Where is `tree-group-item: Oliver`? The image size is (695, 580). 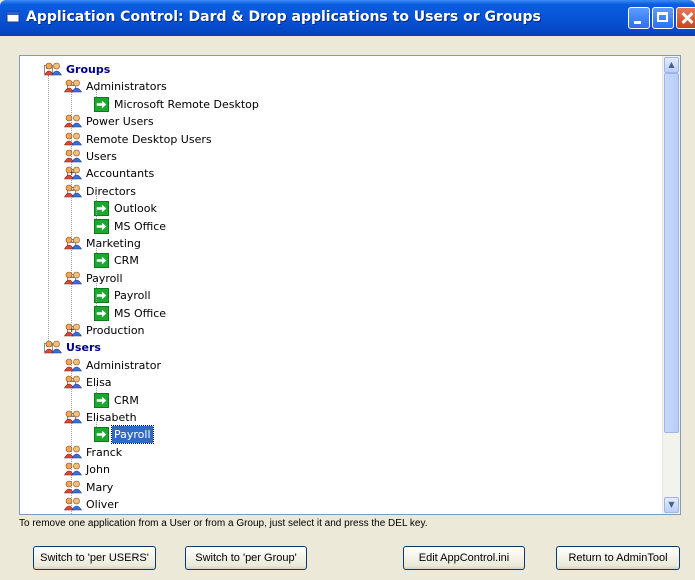
tree-group-item: Oliver is located at coordinates (340, 504).